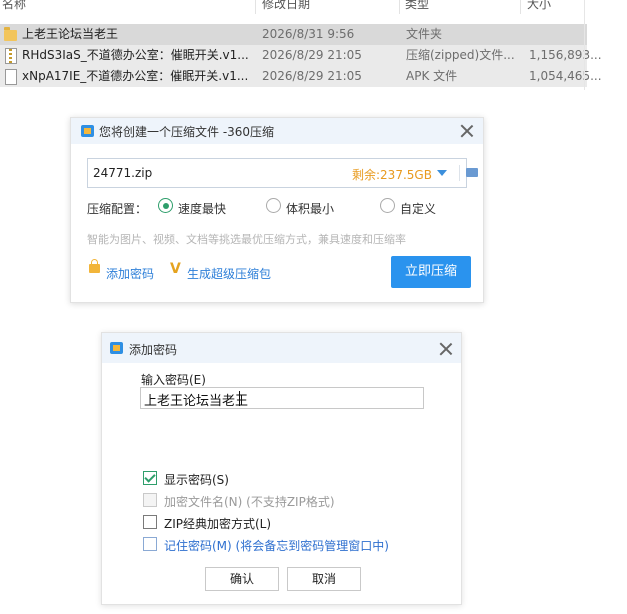  What do you see at coordinates (459, 173) in the screenshot?
I see `divider` at bounding box center [459, 173].